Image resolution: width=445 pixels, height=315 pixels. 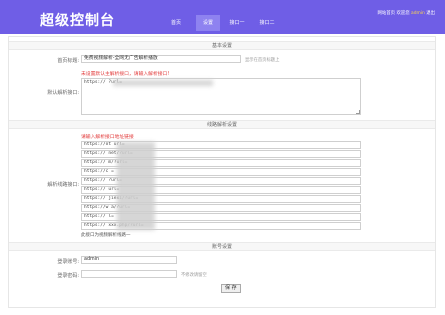 What do you see at coordinates (267, 23) in the screenshot?
I see `nav-item-api-two: 接口二` at bounding box center [267, 23].